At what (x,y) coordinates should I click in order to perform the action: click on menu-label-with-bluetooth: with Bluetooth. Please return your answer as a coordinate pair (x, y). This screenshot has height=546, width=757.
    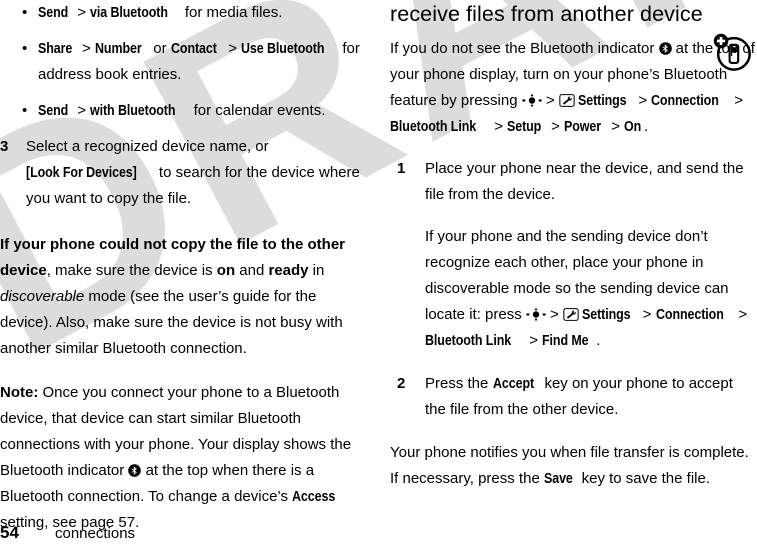
    Looking at the image, I should click on (133, 111).